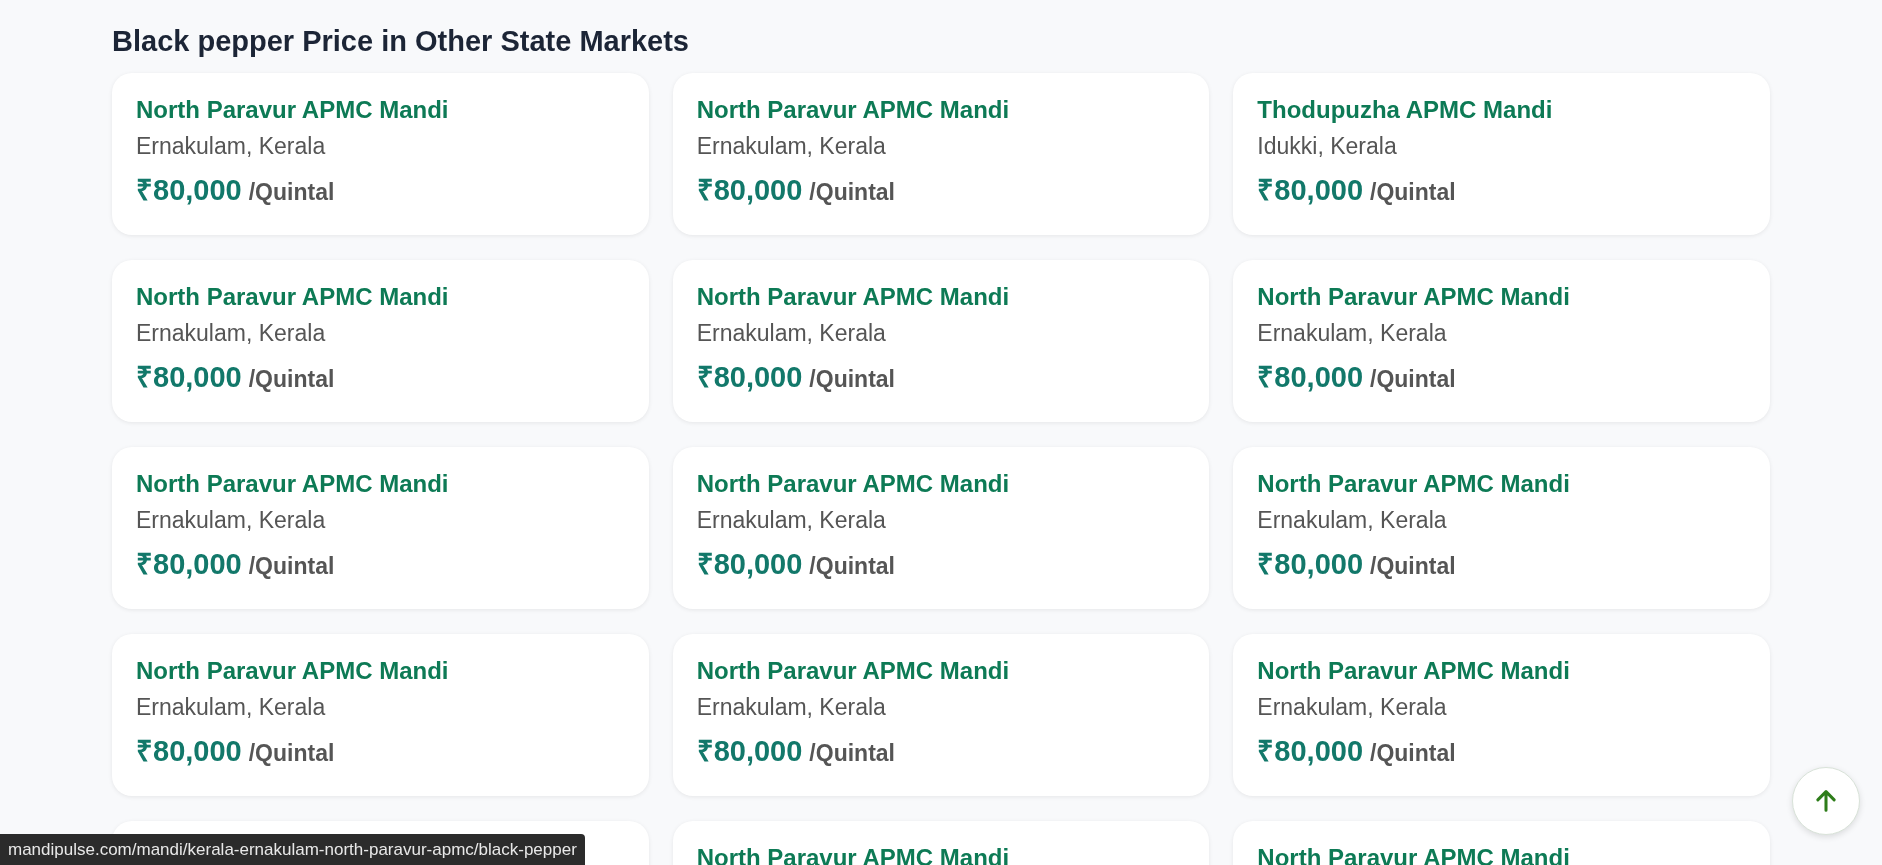 The height and width of the screenshot is (865, 1882). Describe the element at coordinates (1501, 110) in the screenshot. I see `market-name: Thodupuzha APMC Mandi` at that location.